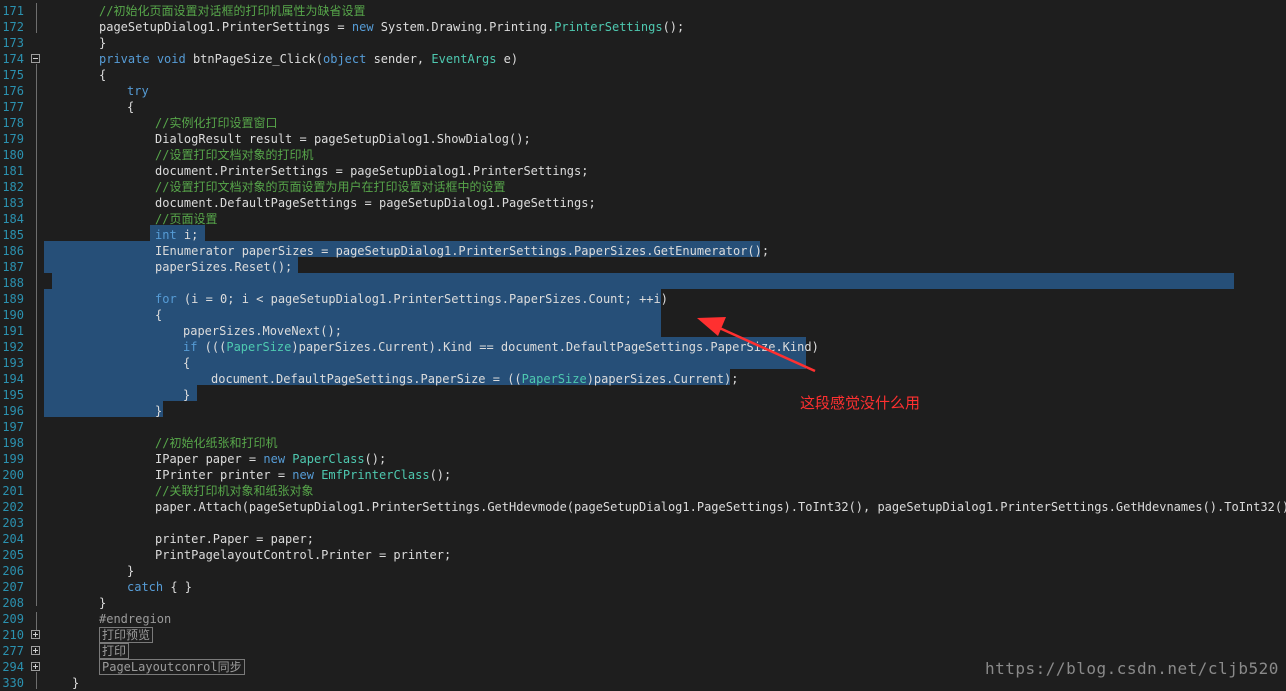 Image resolution: width=1286 pixels, height=691 pixels. I want to click on annotation-text: 这段感觉没什么用, so click(860, 403).